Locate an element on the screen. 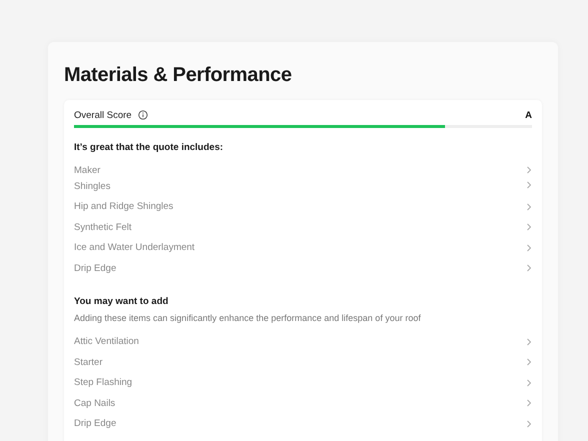 This screenshot has height=441, width=588. list-item: Step Flashing is located at coordinates (303, 382).